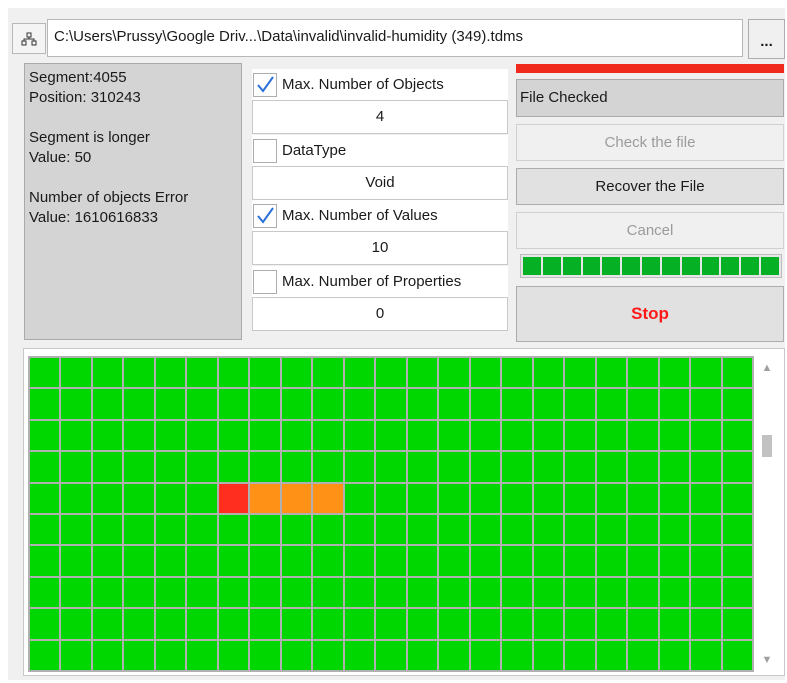  Describe the element at coordinates (265, 215) in the screenshot. I see `max-values-checkbox` at that location.